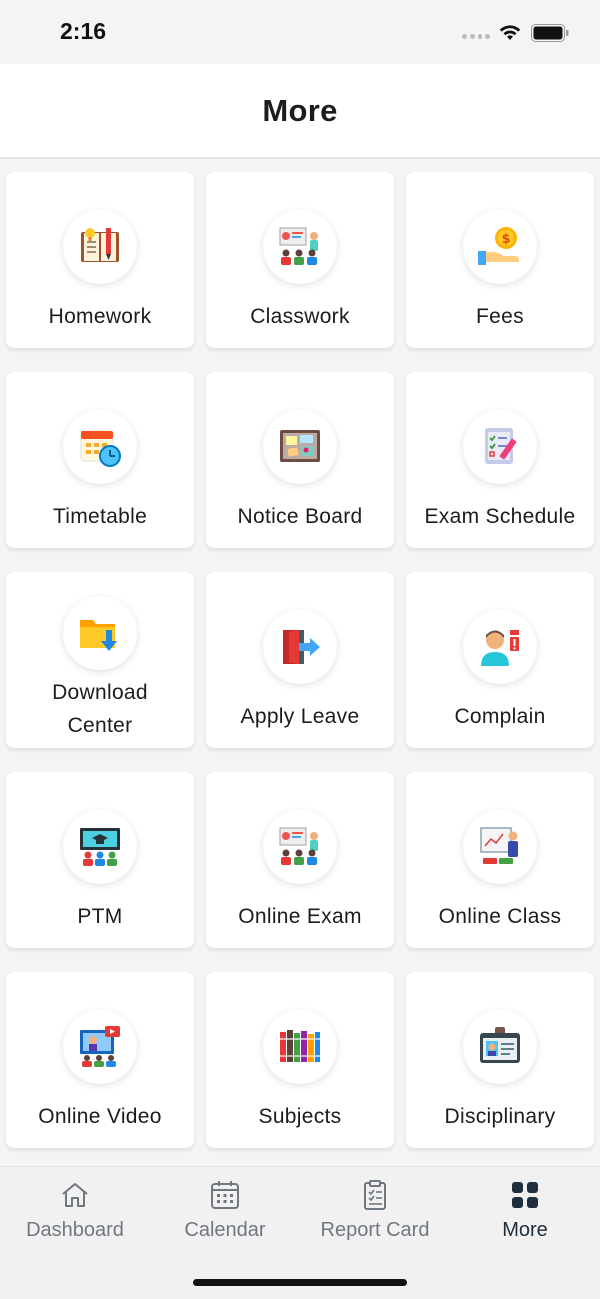 The width and height of the screenshot is (600, 1299). Describe the element at coordinates (375, 1230) in the screenshot. I see `tab-label: Report Card` at that location.